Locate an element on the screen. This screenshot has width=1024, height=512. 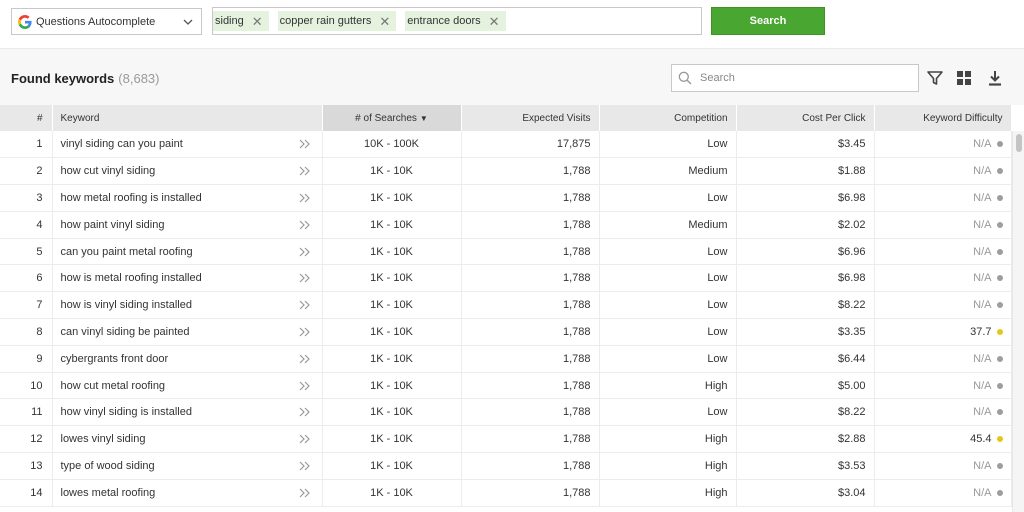
row-number: 14 is located at coordinates (26, 493).